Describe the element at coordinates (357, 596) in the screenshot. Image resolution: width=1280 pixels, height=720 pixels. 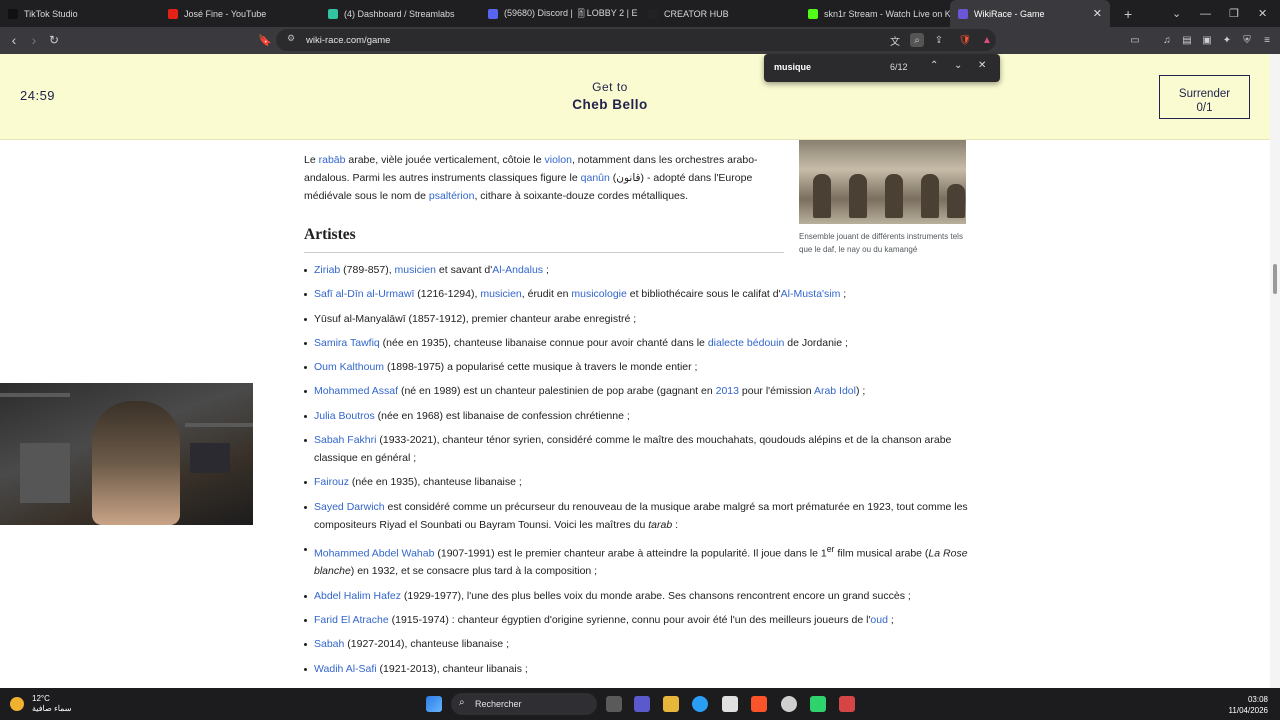
I see `wiki-link: Abdel Halim Hafez` at that location.